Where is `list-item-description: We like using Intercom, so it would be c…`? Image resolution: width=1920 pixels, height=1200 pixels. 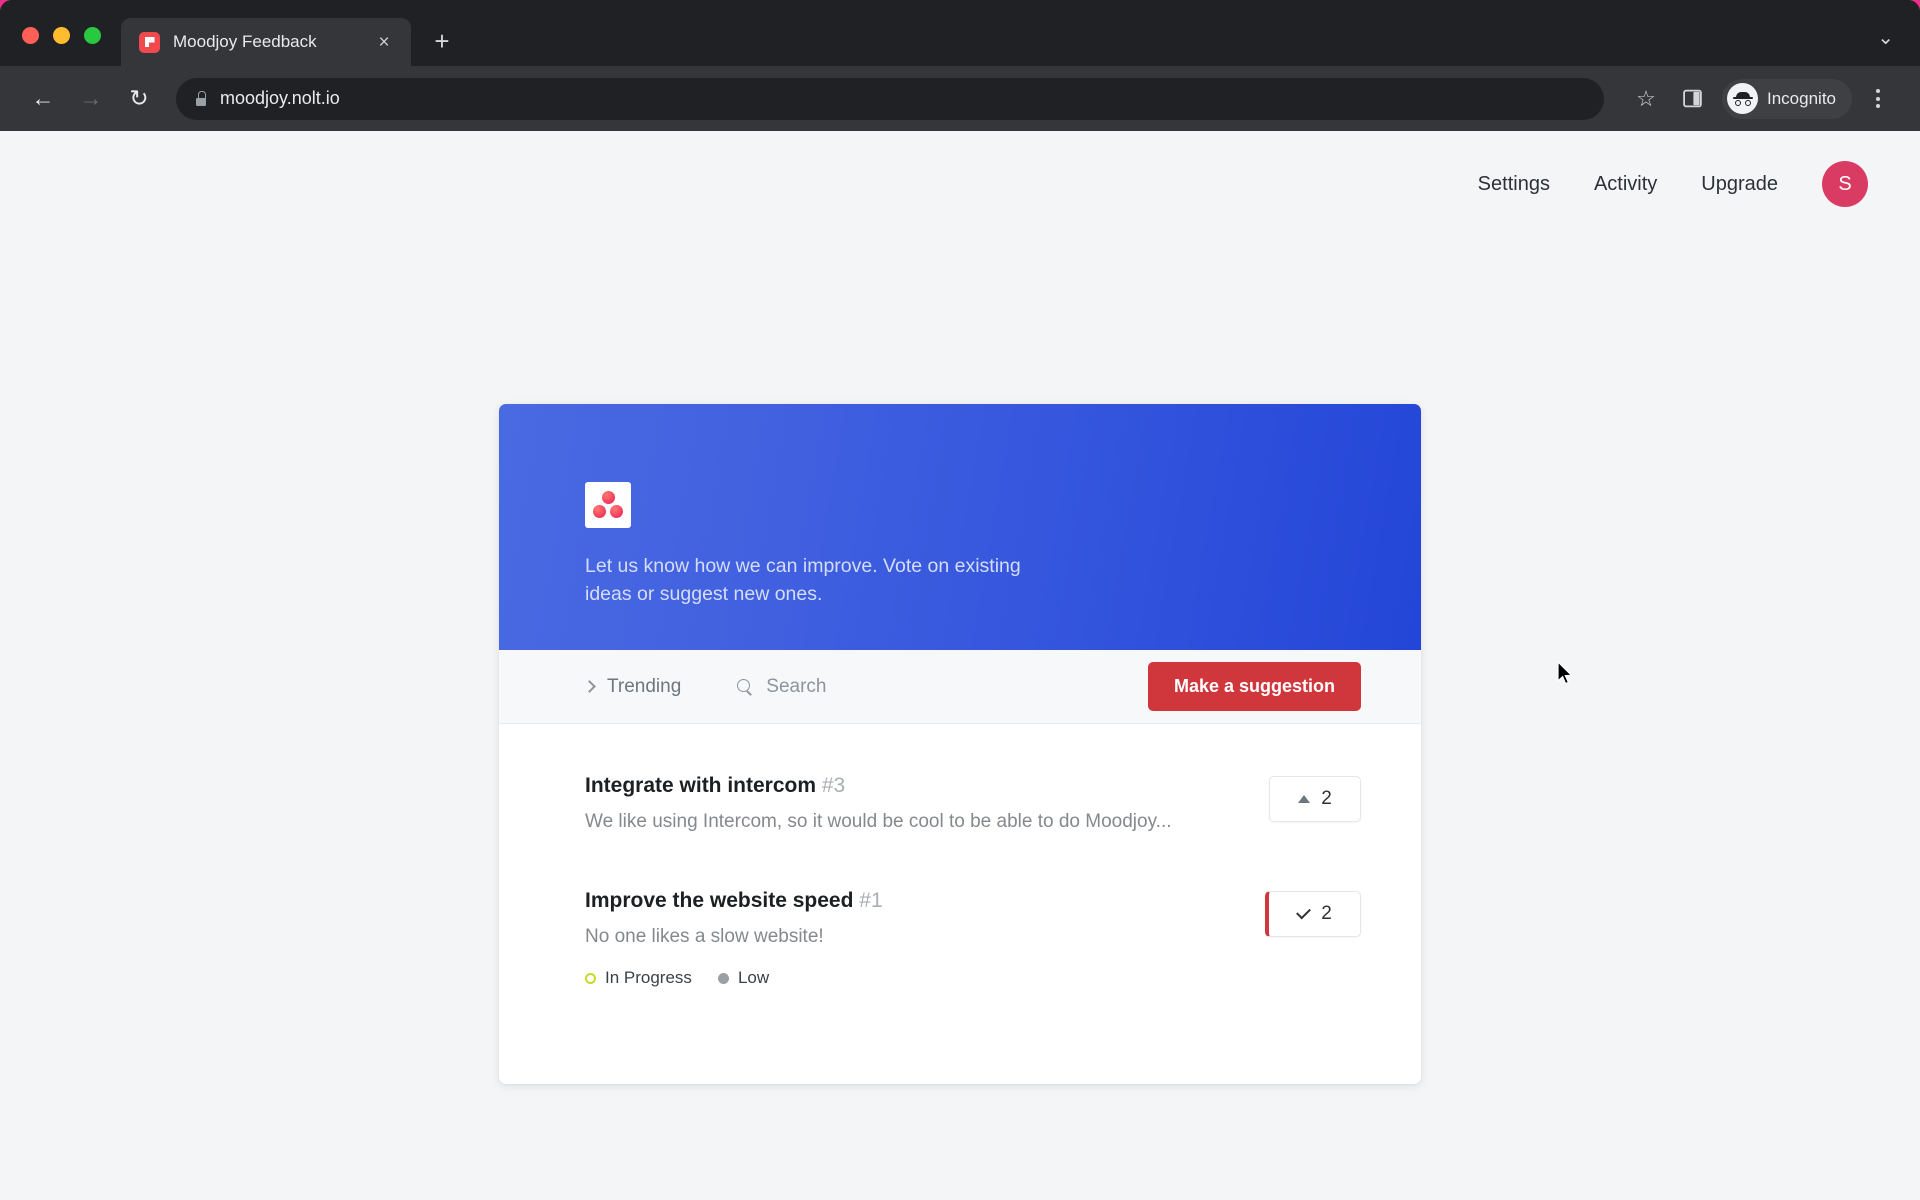
list-item-description: We like using Intercom, so it would be c… is located at coordinates (878, 821).